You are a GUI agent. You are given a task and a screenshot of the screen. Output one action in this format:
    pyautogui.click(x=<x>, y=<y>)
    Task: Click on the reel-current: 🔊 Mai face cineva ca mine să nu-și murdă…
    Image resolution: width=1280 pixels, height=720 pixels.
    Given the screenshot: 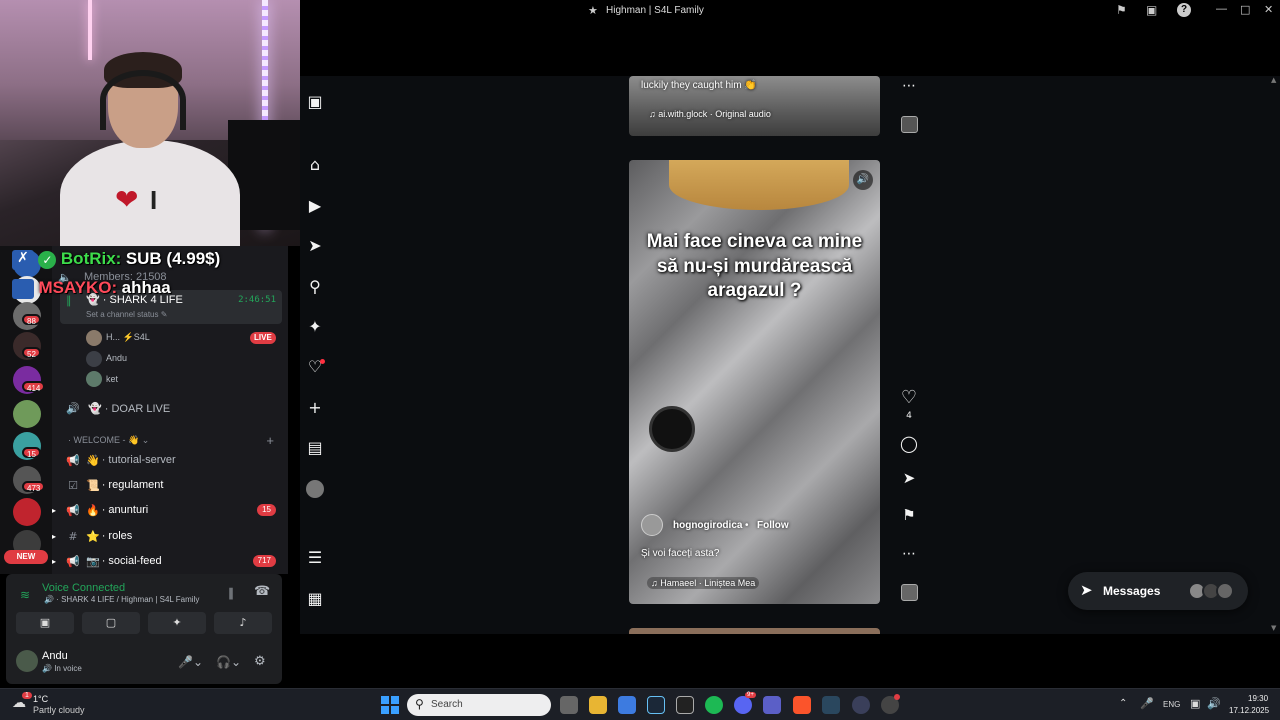 What is the action you would take?
    pyautogui.click(x=754, y=382)
    